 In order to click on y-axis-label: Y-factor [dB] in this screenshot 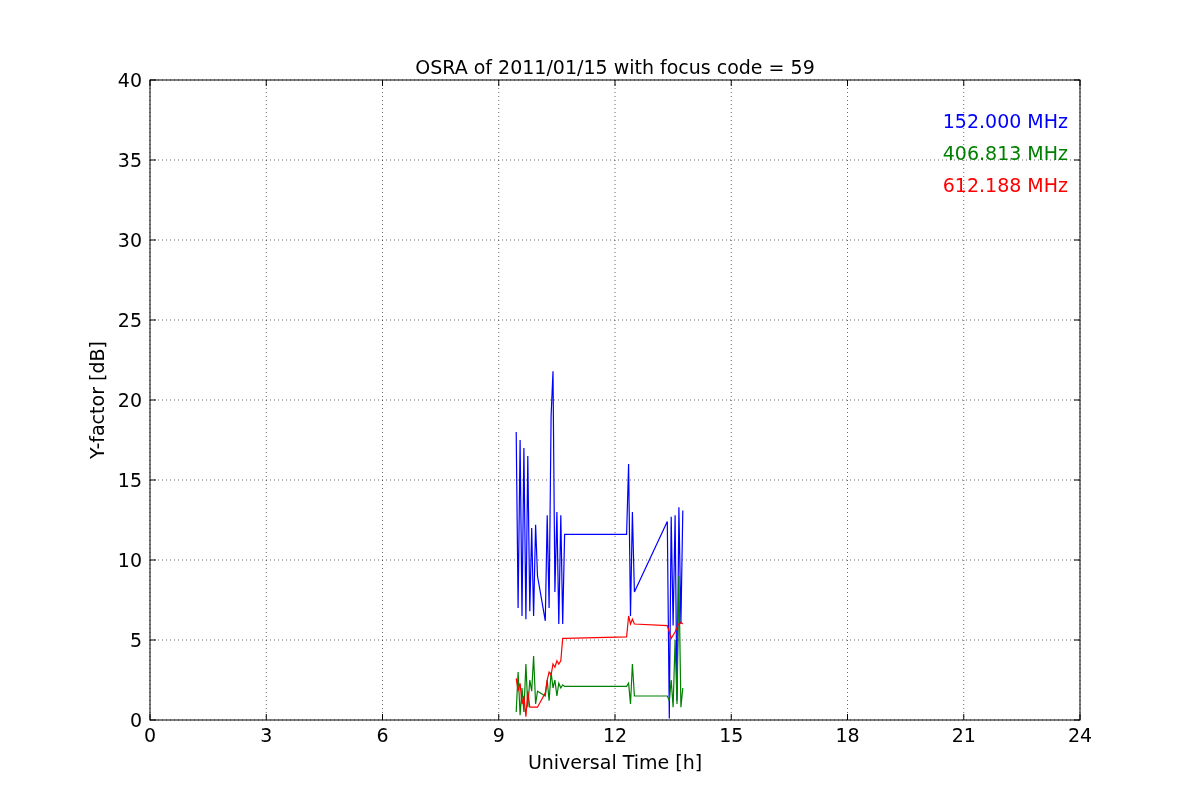, I will do `click(97, 400)`.